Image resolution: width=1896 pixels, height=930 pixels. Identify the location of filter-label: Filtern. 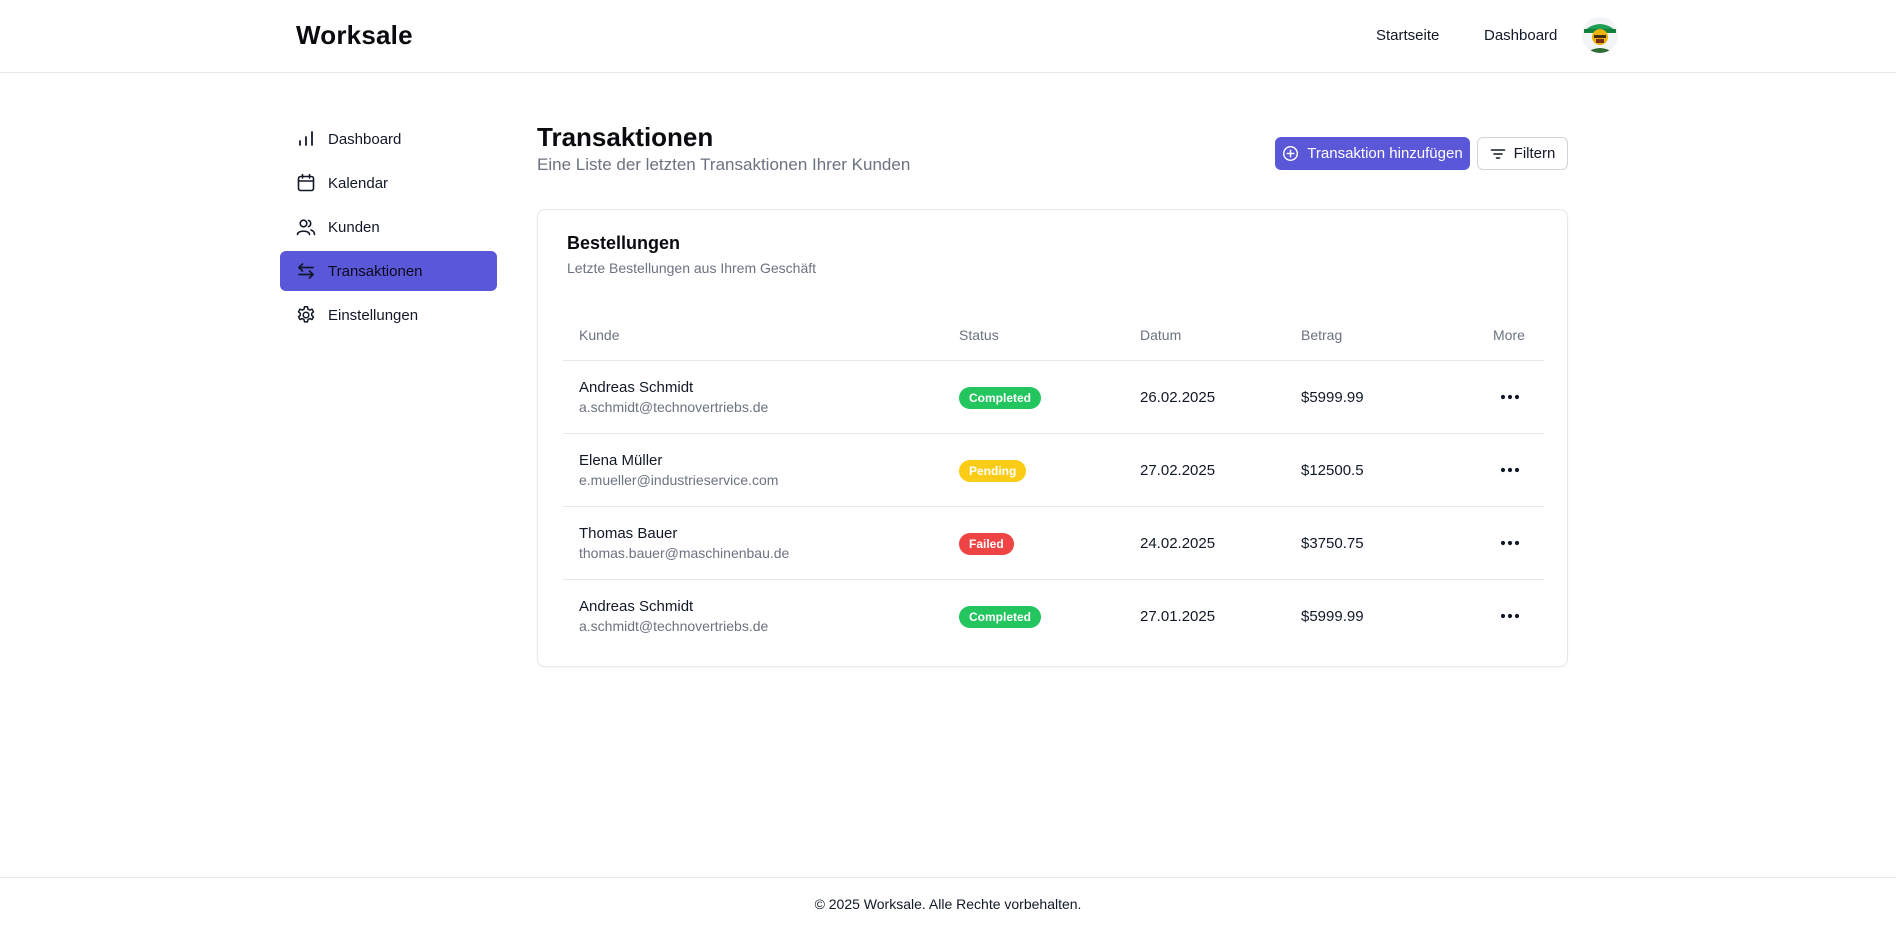
(1534, 153).